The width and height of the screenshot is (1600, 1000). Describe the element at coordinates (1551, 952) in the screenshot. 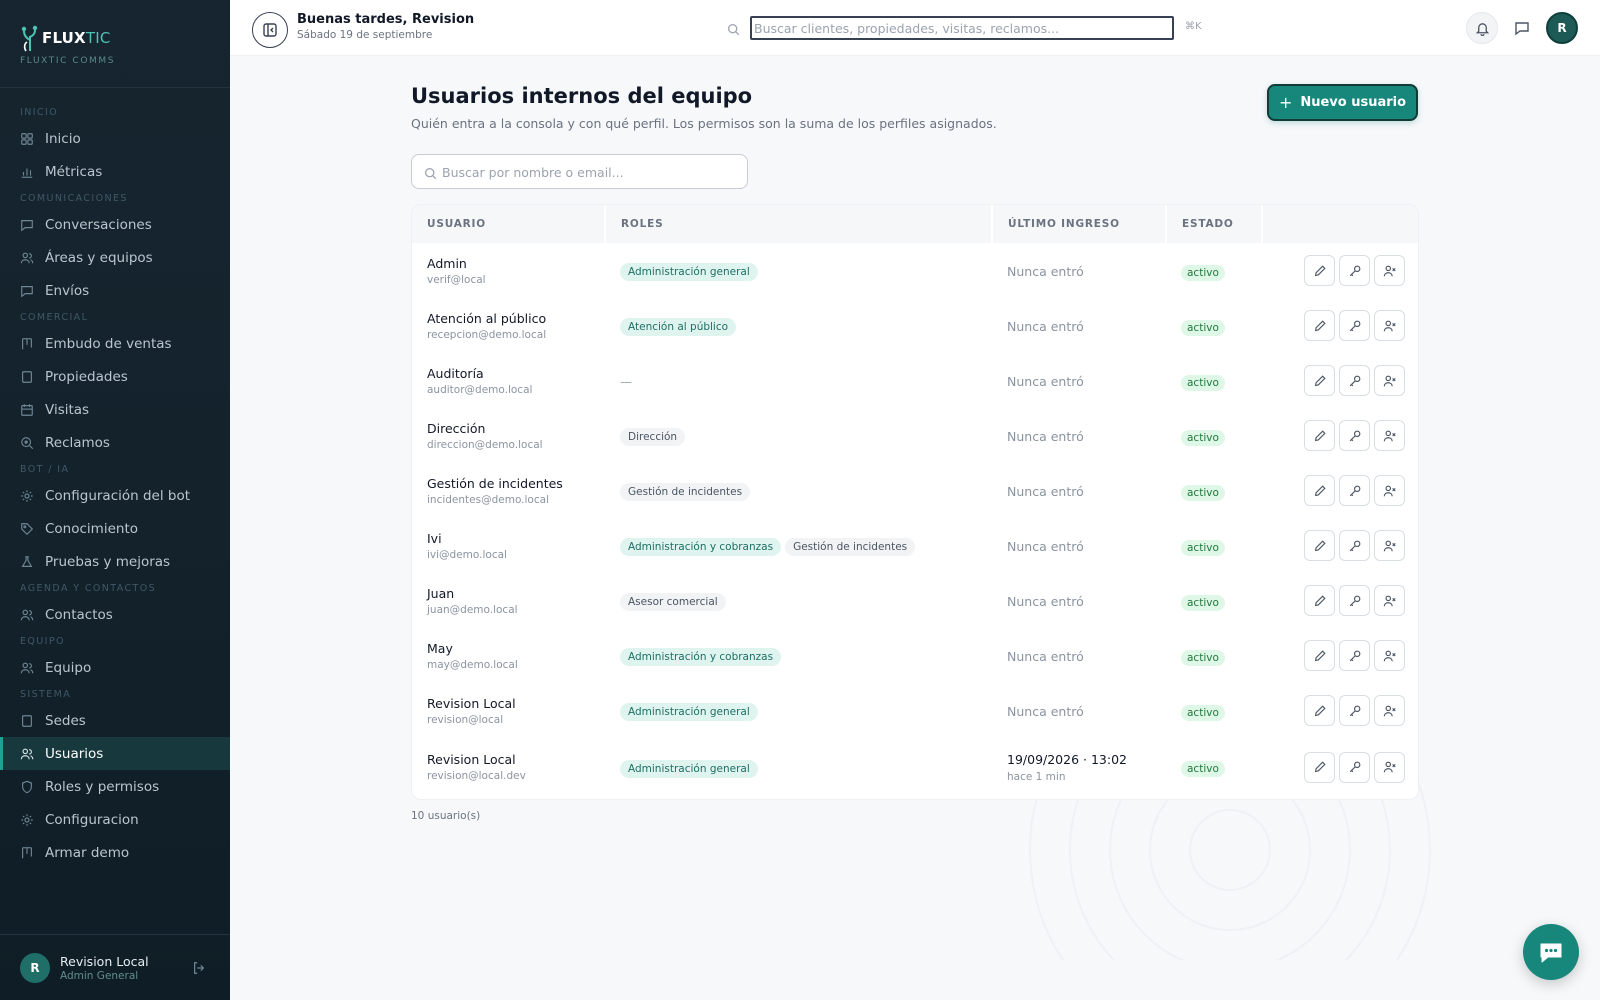

I see `chat-fab-button` at that location.